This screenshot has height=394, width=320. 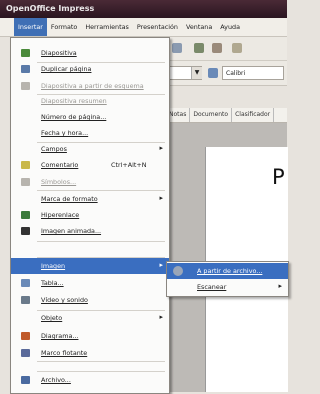 I want to click on style-dropdown-arrow: ▼, so click(x=196, y=73).